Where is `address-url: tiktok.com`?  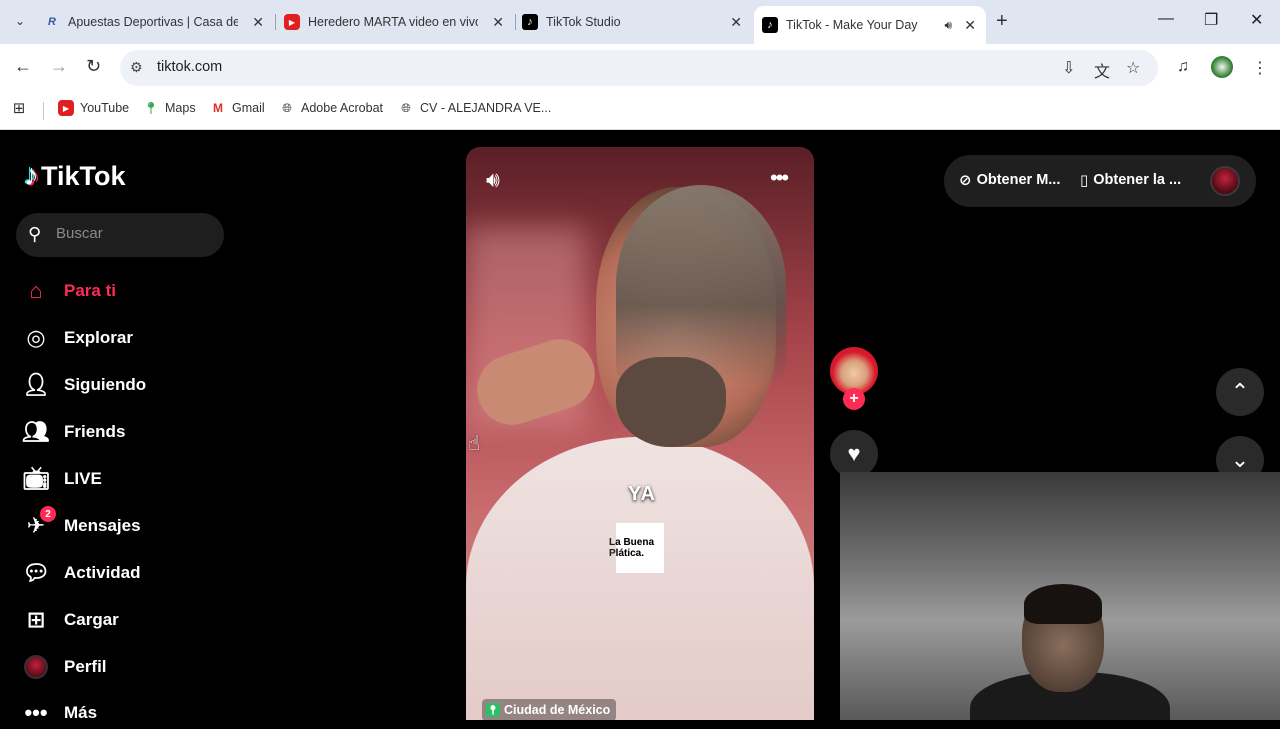 address-url: tiktok.com is located at coordinates (189, 67).